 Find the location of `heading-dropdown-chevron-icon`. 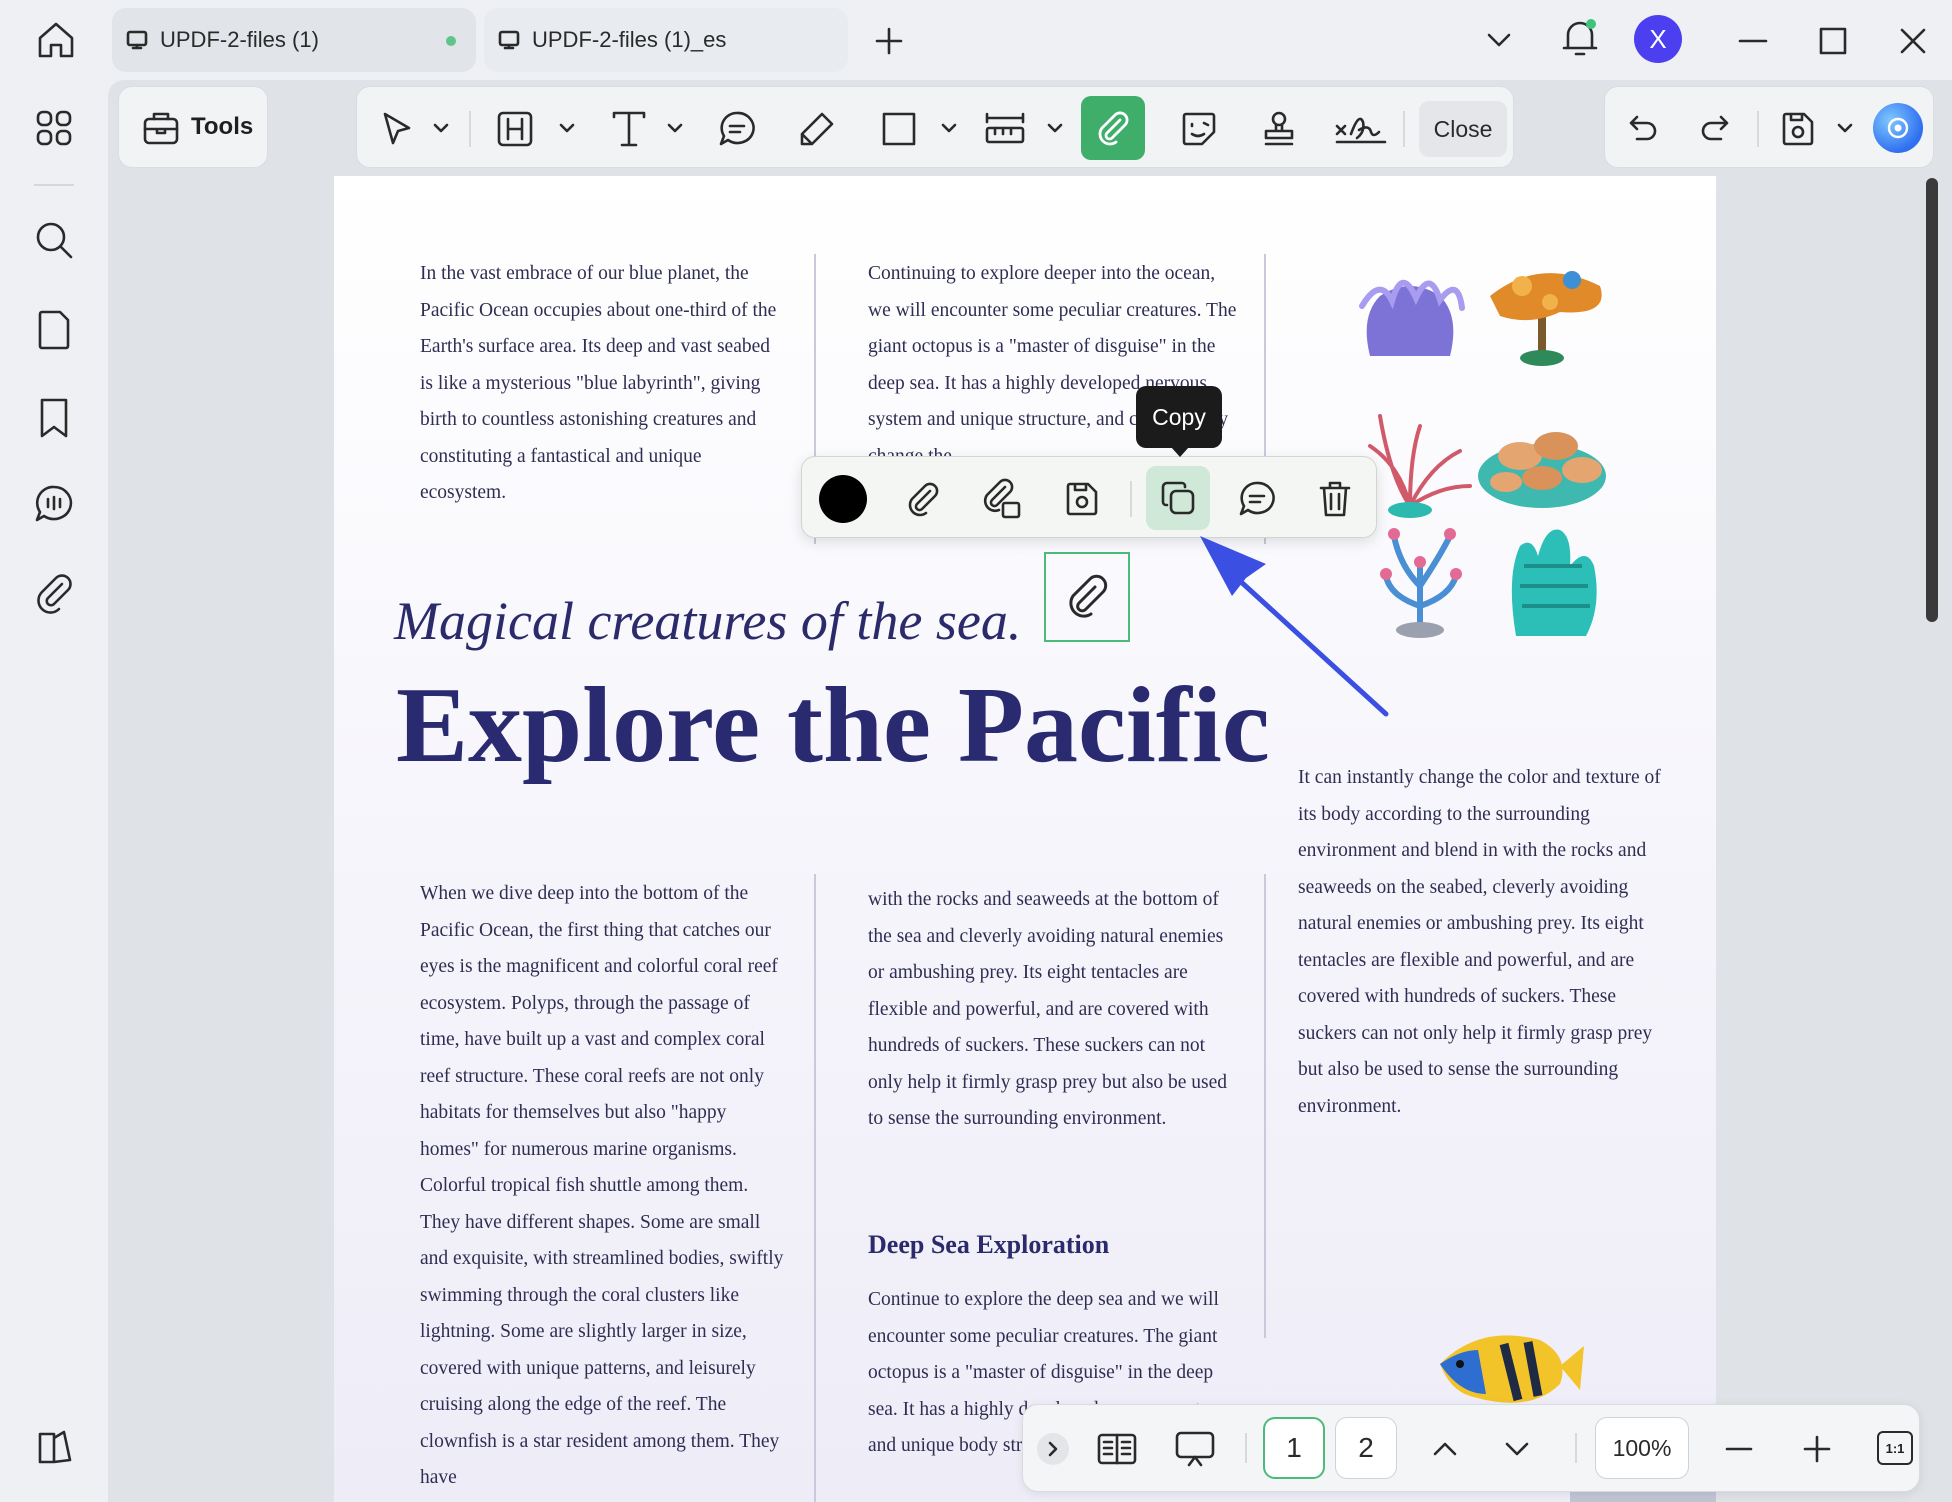

heading-dropdown-chevron-icon is located at coordinates (567, 128).